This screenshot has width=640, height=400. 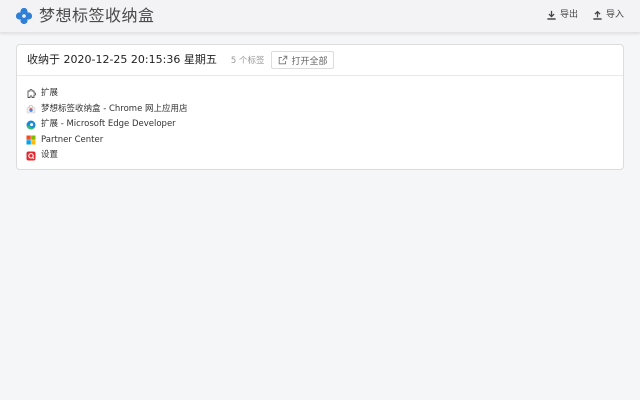 I want to click on tab-item: 扩展, so click(x=324, y=94).